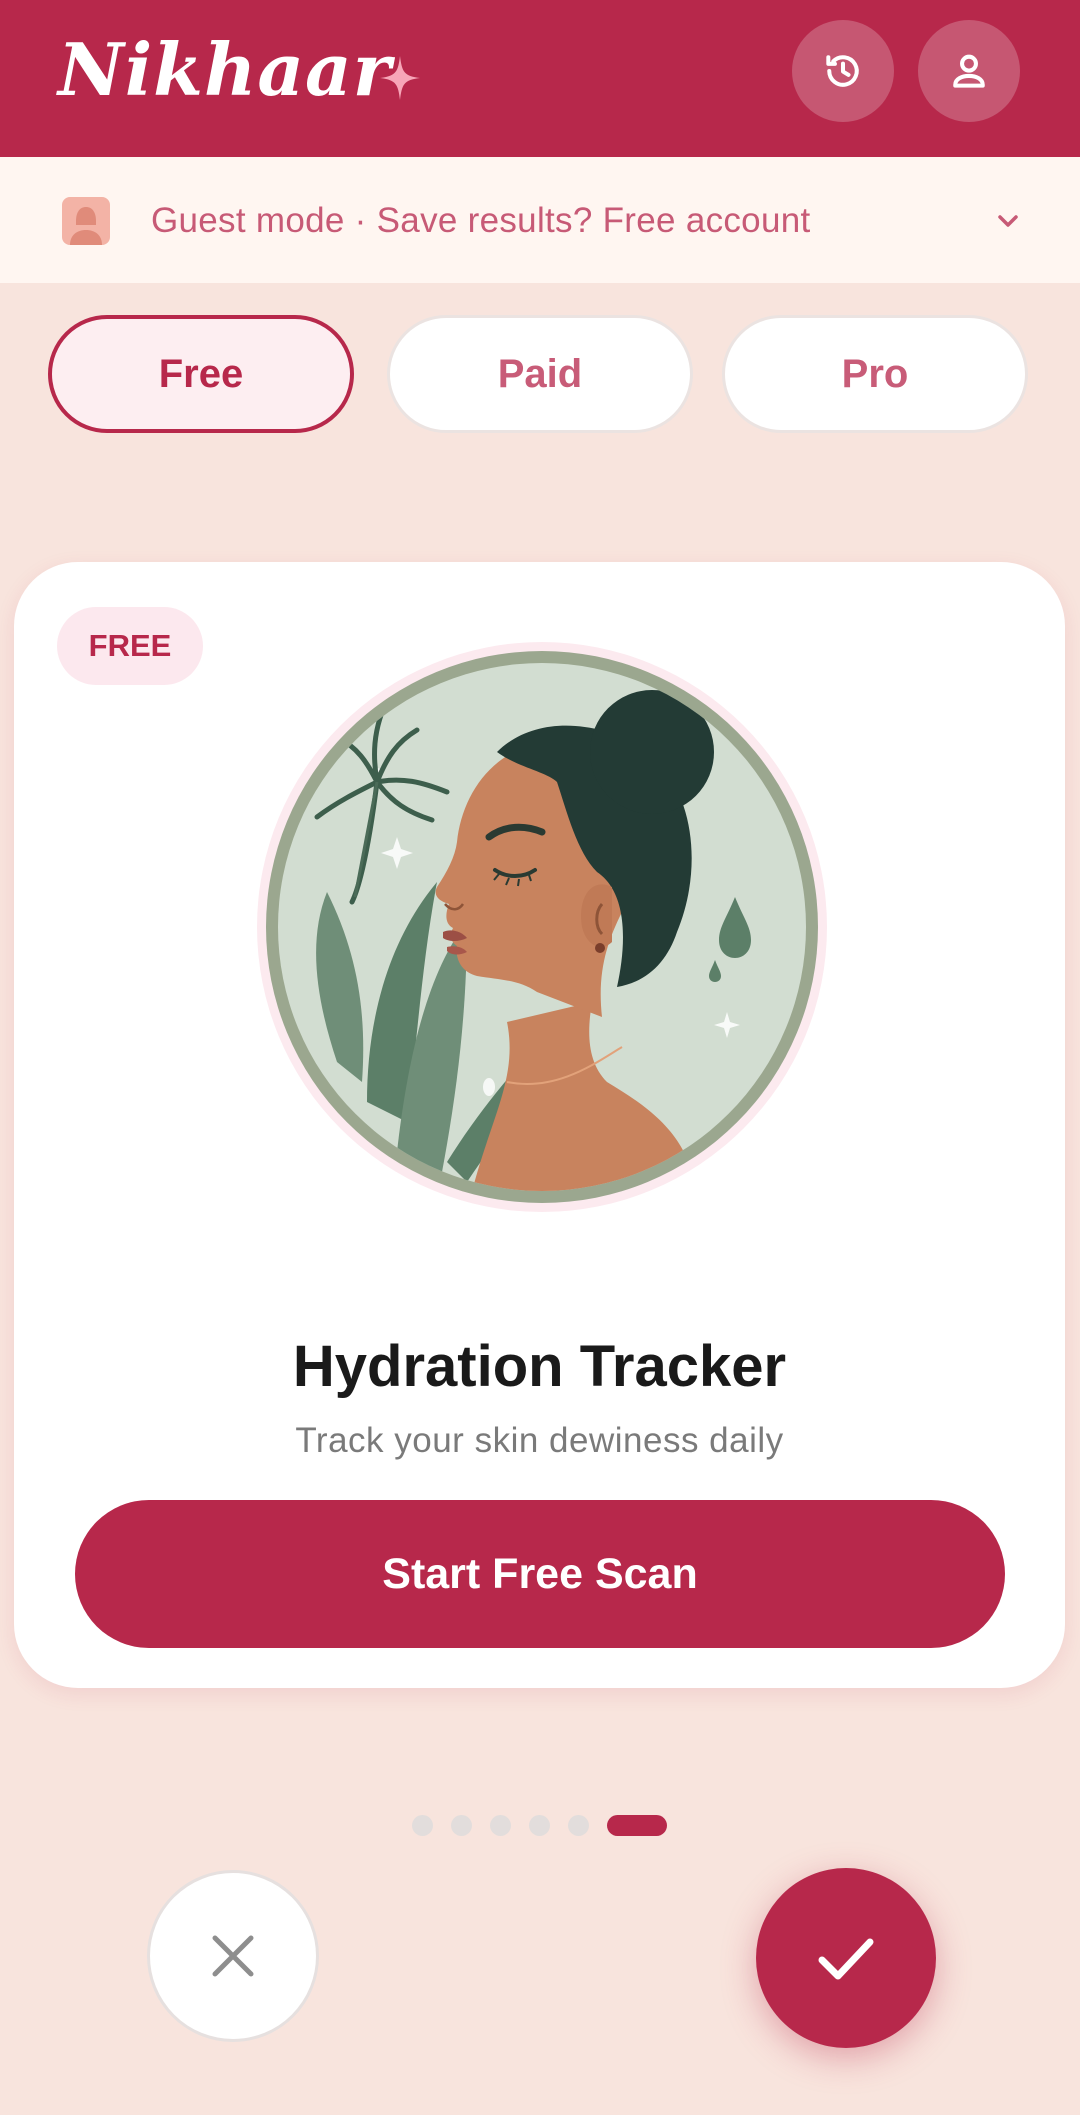 This screenshot has height=2115, width=1080. What do you see at coordinates (540, 1574) in the screenshot?
I see `start-free-scan-button: Start Free Scan` at bounding box center [540, 1574].